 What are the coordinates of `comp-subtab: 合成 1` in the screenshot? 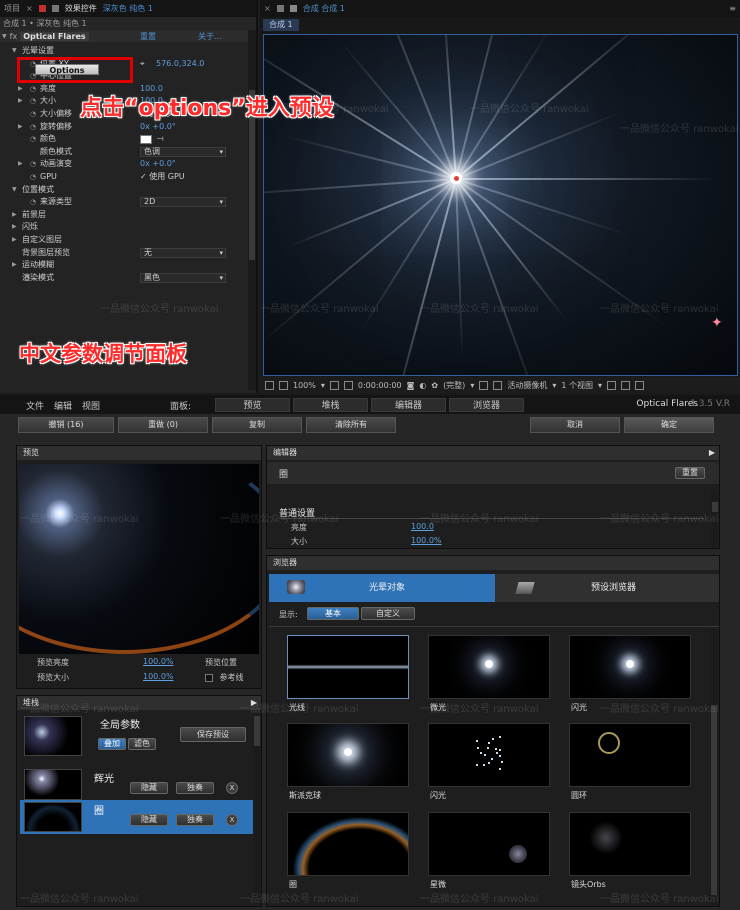 It's located at (281, 25).